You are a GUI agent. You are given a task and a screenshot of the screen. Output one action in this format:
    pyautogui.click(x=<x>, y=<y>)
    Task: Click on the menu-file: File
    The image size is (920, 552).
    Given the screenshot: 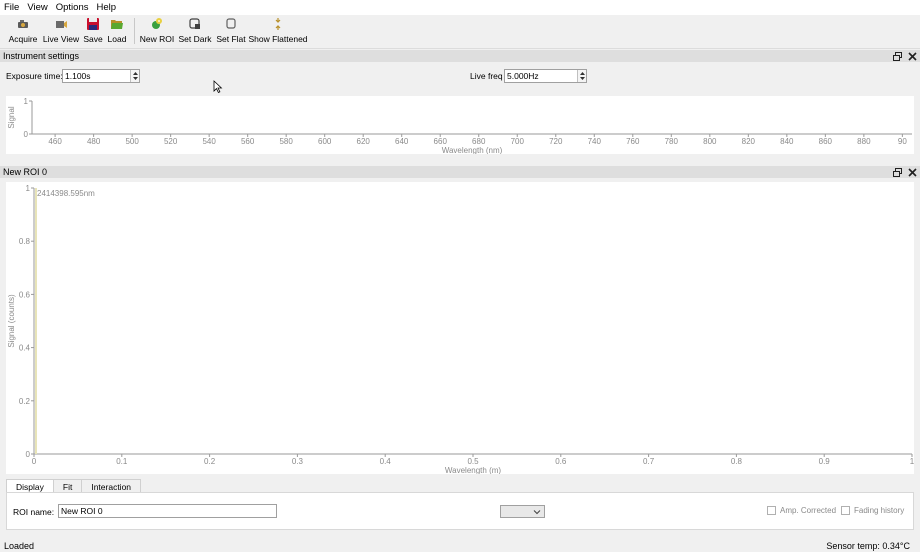 What is the action you would take?
    pyautogui.click(x=11, y=7)
    